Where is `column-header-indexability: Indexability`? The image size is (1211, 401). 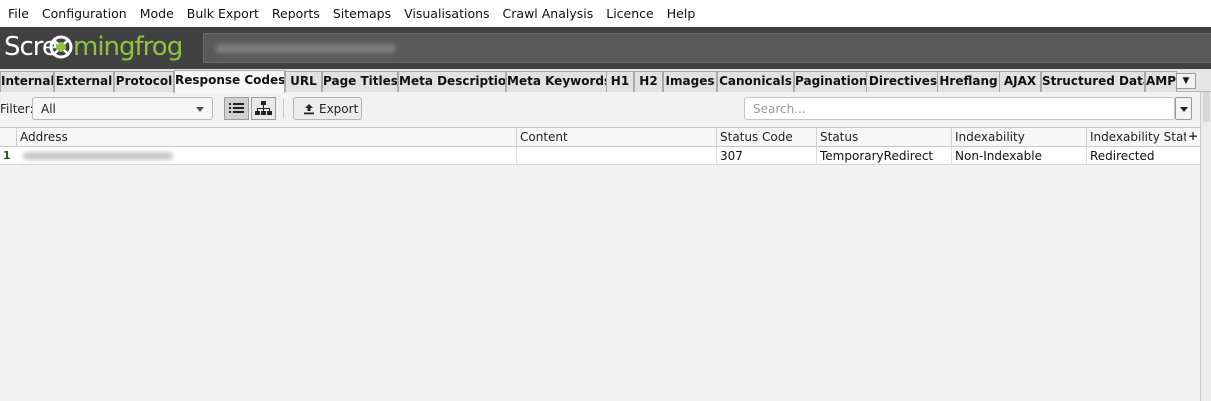 column-header-indexability: Indexability is located at coordinates (1019, 137).